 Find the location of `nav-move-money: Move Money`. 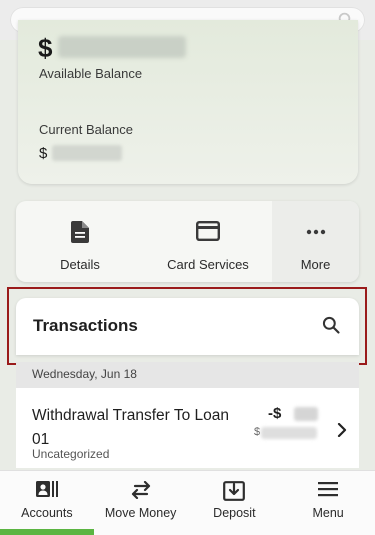

nav-move-money: Move Money is located at coordinates (141, 503).